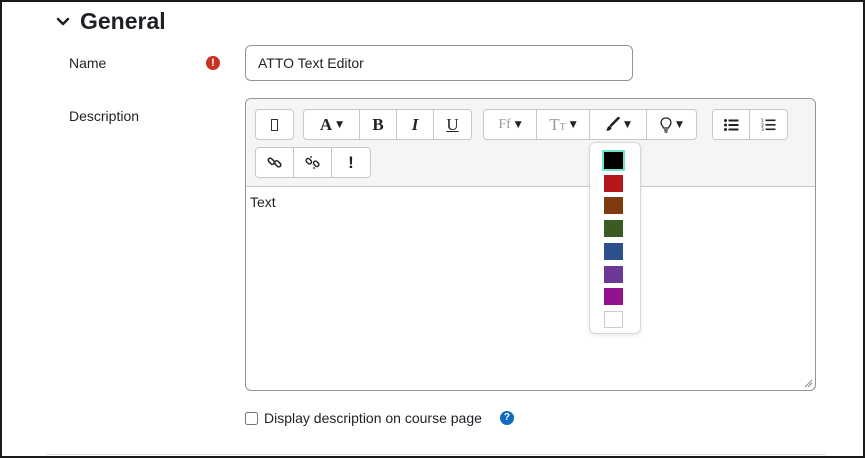  I want to click on description-label: Description, so click(104, 116).